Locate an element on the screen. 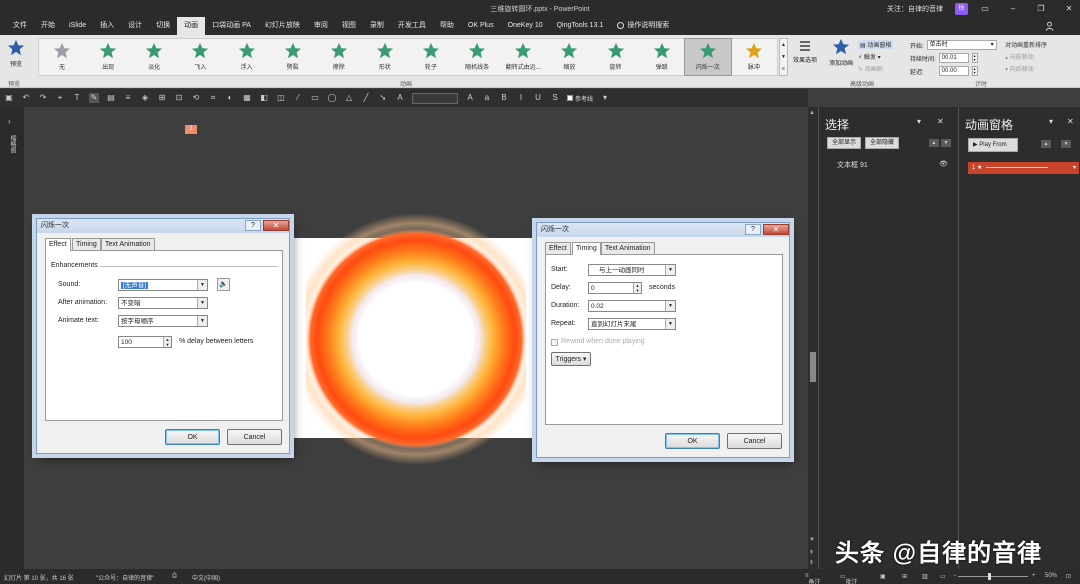 This screenshot has width=1080, height=584. tab-onekey: OneKey 10 is located at coordinates (525, 26).